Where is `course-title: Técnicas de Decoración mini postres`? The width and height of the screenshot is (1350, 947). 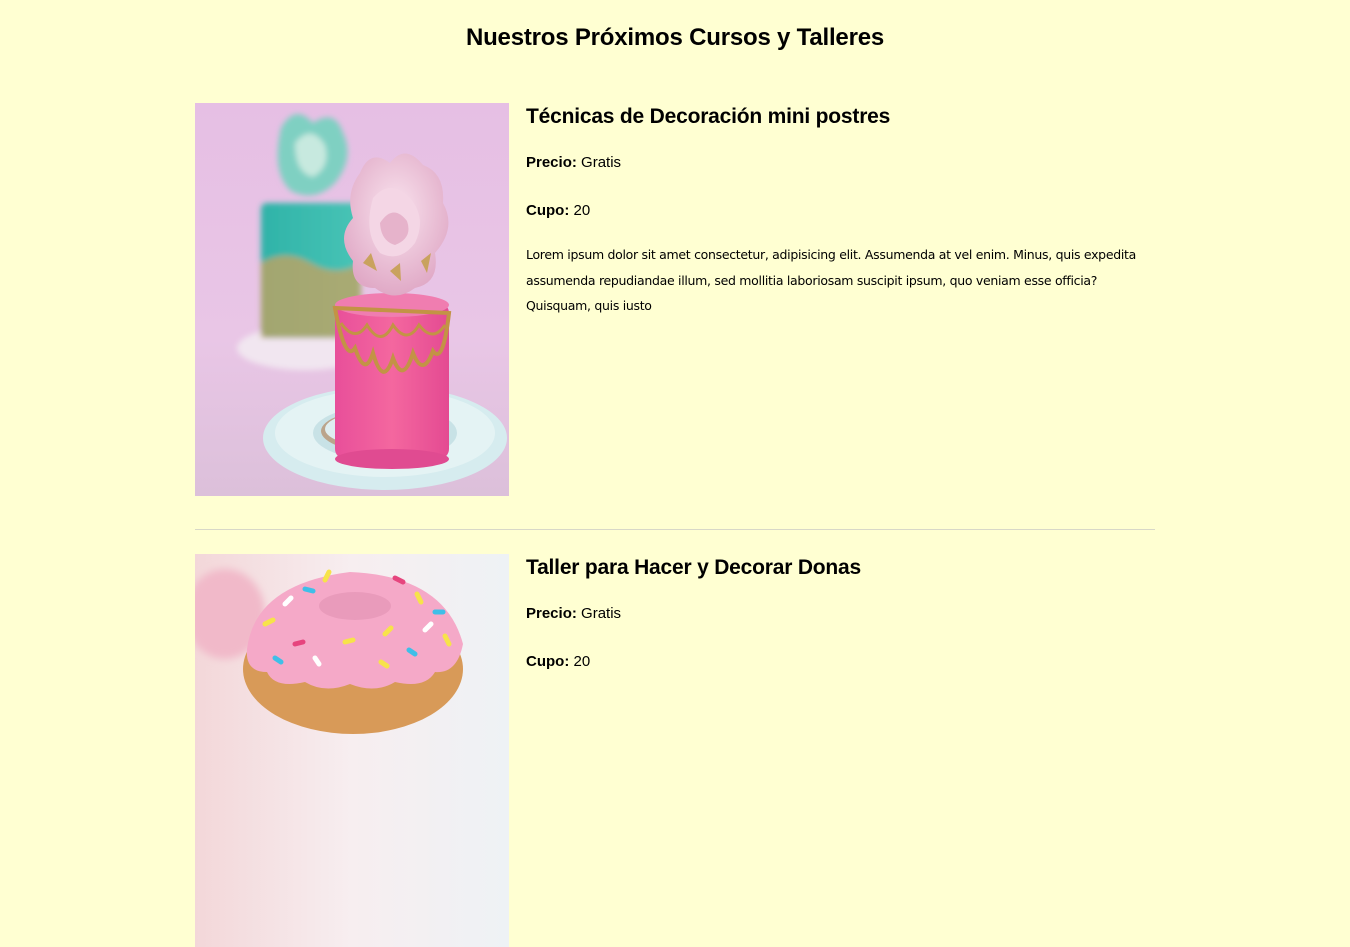
course-title: Técnicas de Decoración mini postres is located at coordinates (708, 116).